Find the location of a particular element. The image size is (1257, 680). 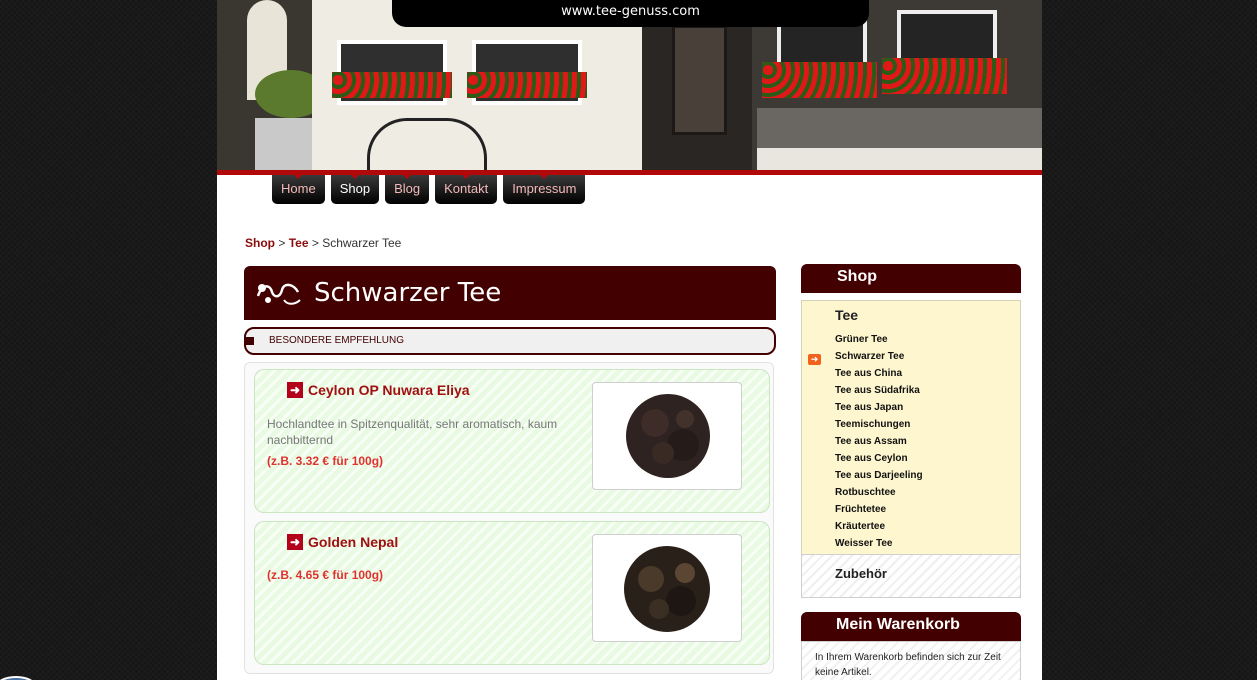

nav-impressum: Impressum is located at coordinates (544, 189).